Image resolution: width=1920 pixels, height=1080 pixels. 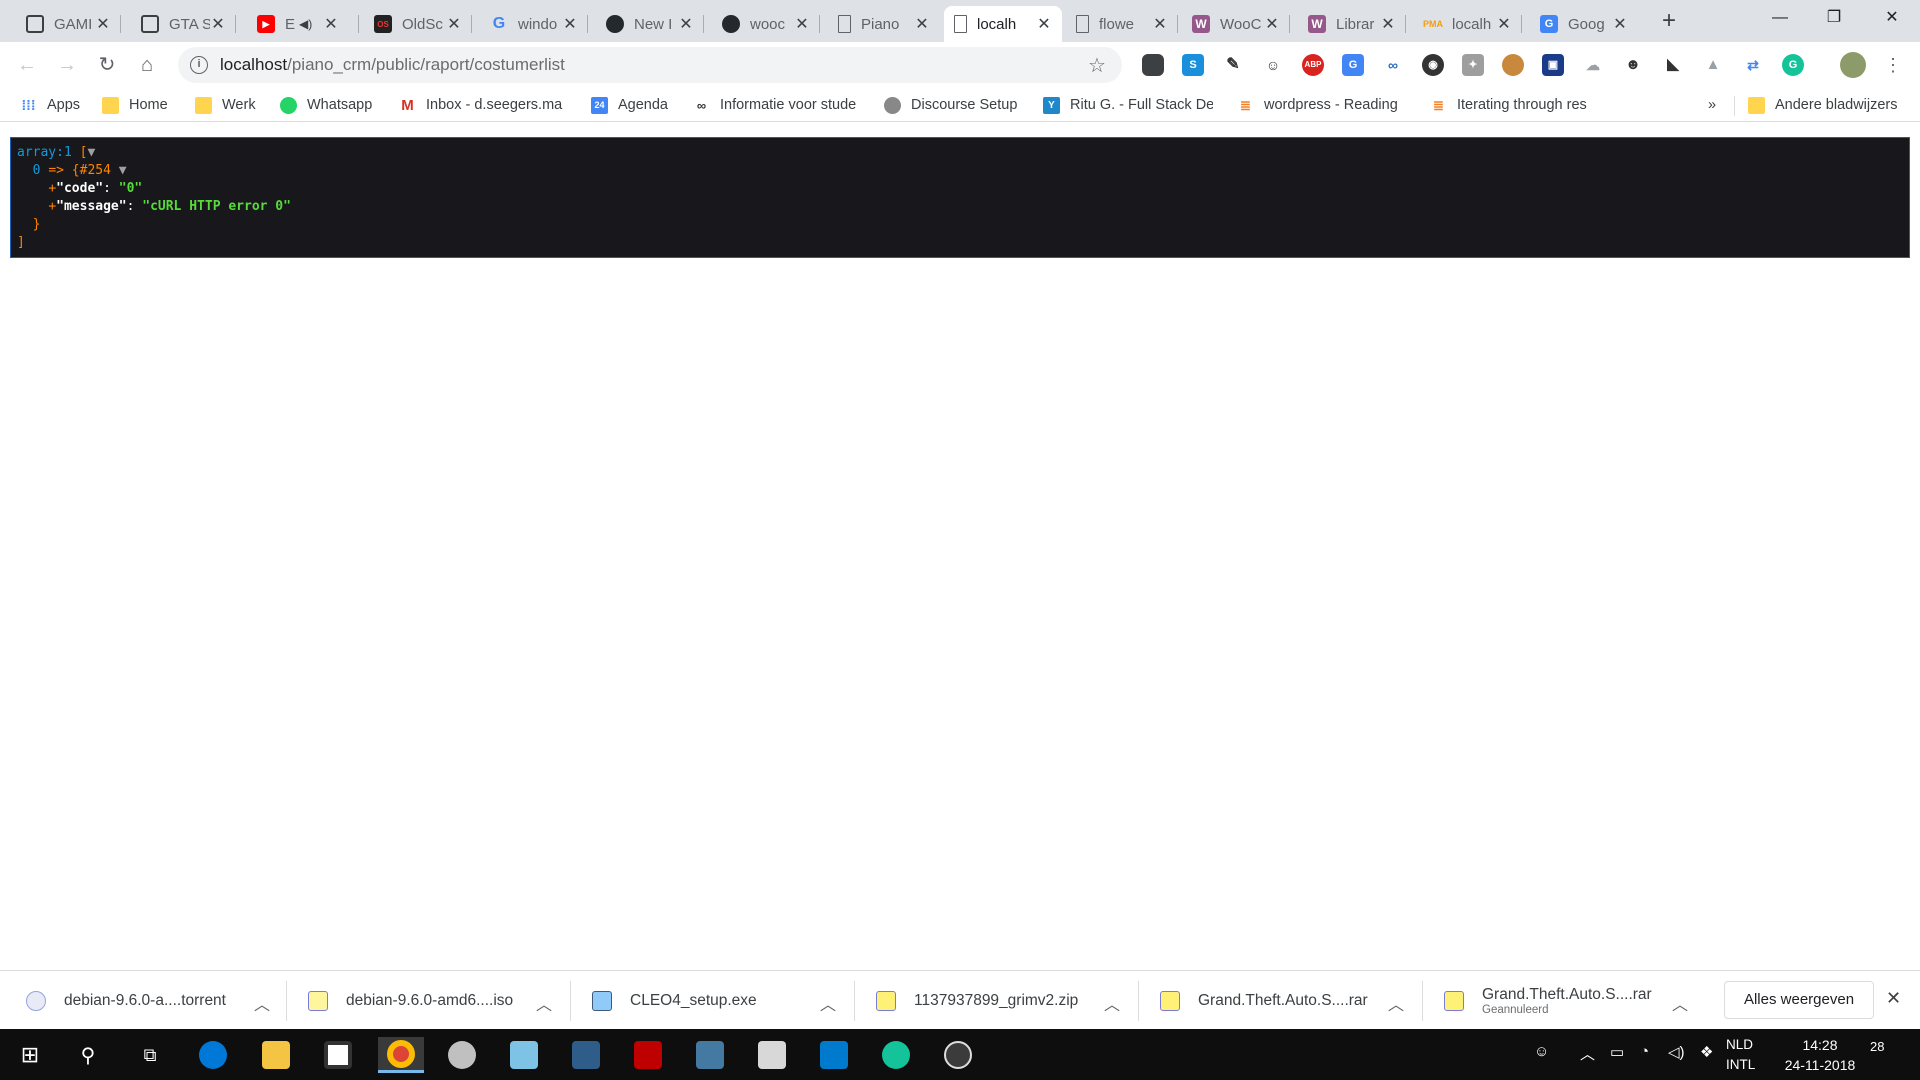 I want to click on tab-wooc: W WooC ✕, so click(x=1236, y=24).